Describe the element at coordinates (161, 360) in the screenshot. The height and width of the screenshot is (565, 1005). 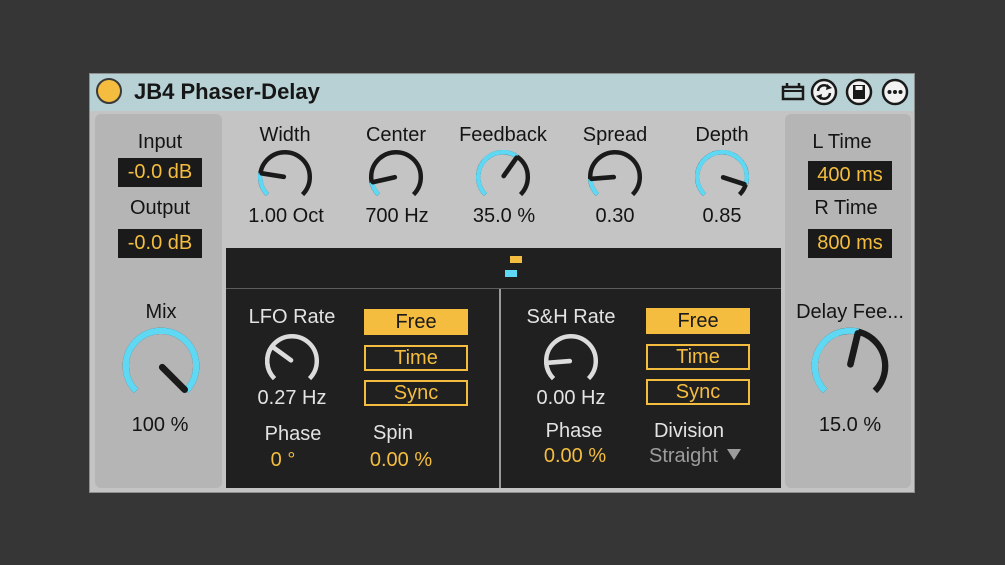
I see `mix-knob-value-arc` at that location.